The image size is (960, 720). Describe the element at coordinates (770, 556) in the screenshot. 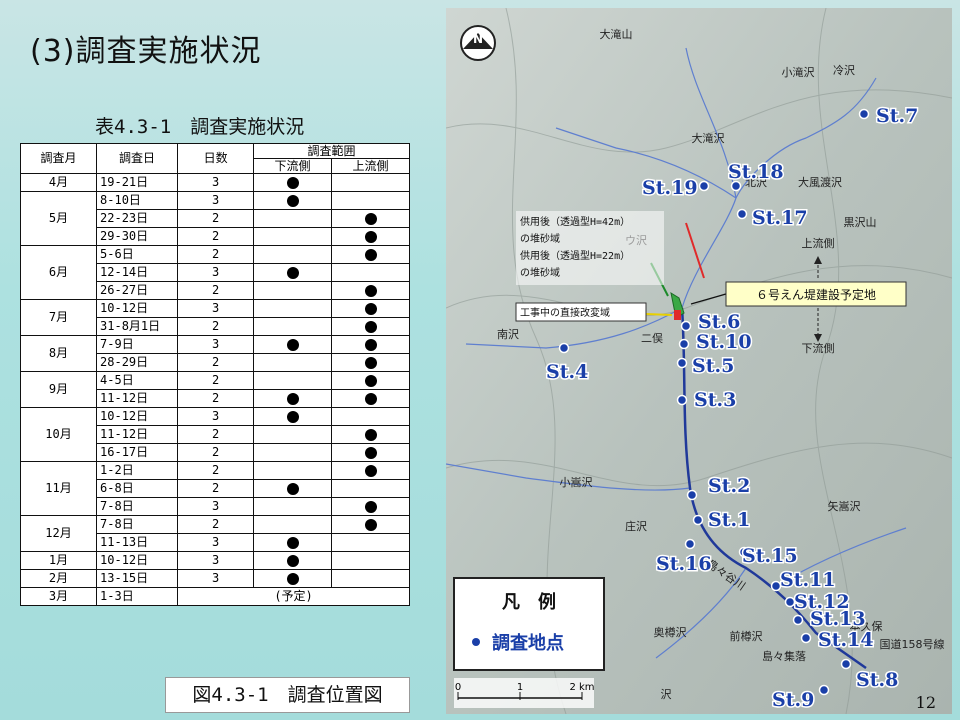

I see `station-label: St.15` at that location.